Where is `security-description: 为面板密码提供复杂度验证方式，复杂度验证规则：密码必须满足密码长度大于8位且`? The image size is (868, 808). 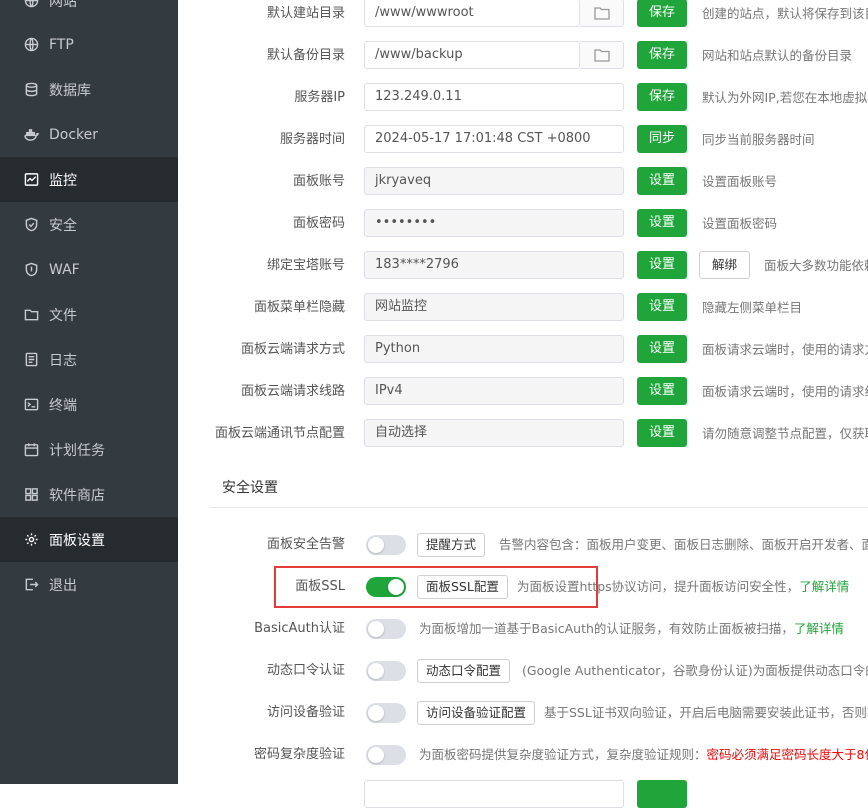 security-description: 为面板密码提供复杂度验证方式，复杂度验证规则：密码必须满足密码长度大于8位且 is located at coordinates (643, 755).